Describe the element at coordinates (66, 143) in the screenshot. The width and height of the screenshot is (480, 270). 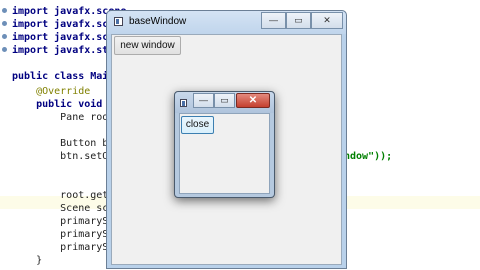
I see `code-line: Button btn` at that location.